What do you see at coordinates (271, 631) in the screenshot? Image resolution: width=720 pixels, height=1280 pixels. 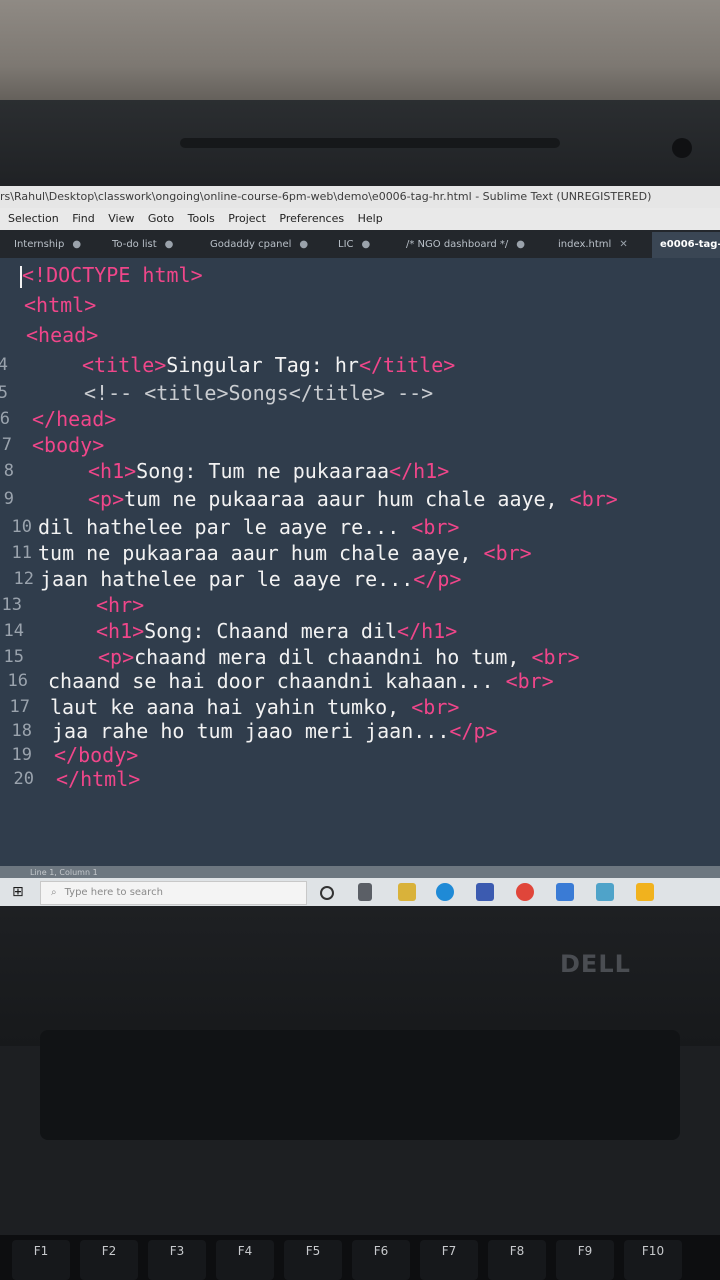 I see `code-token: Song: Chaand mera dil` at bounding box center [271, 631].